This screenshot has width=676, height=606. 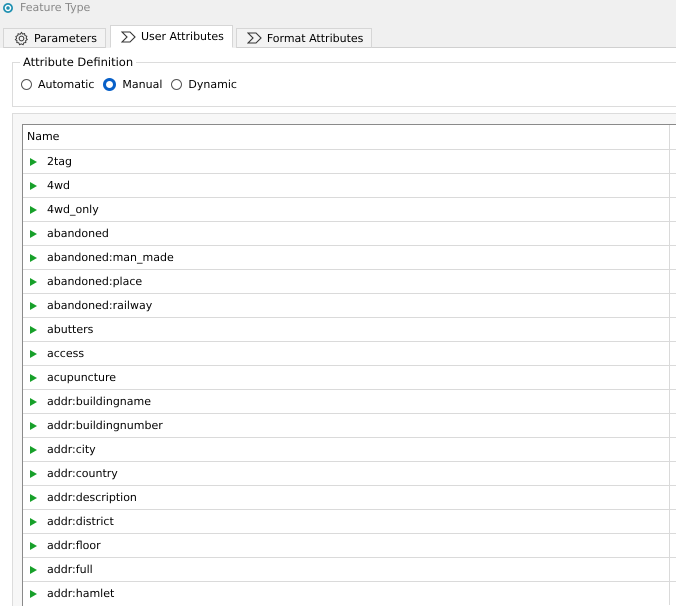 I want to click on gear-icon, so click(x=21, y=38).